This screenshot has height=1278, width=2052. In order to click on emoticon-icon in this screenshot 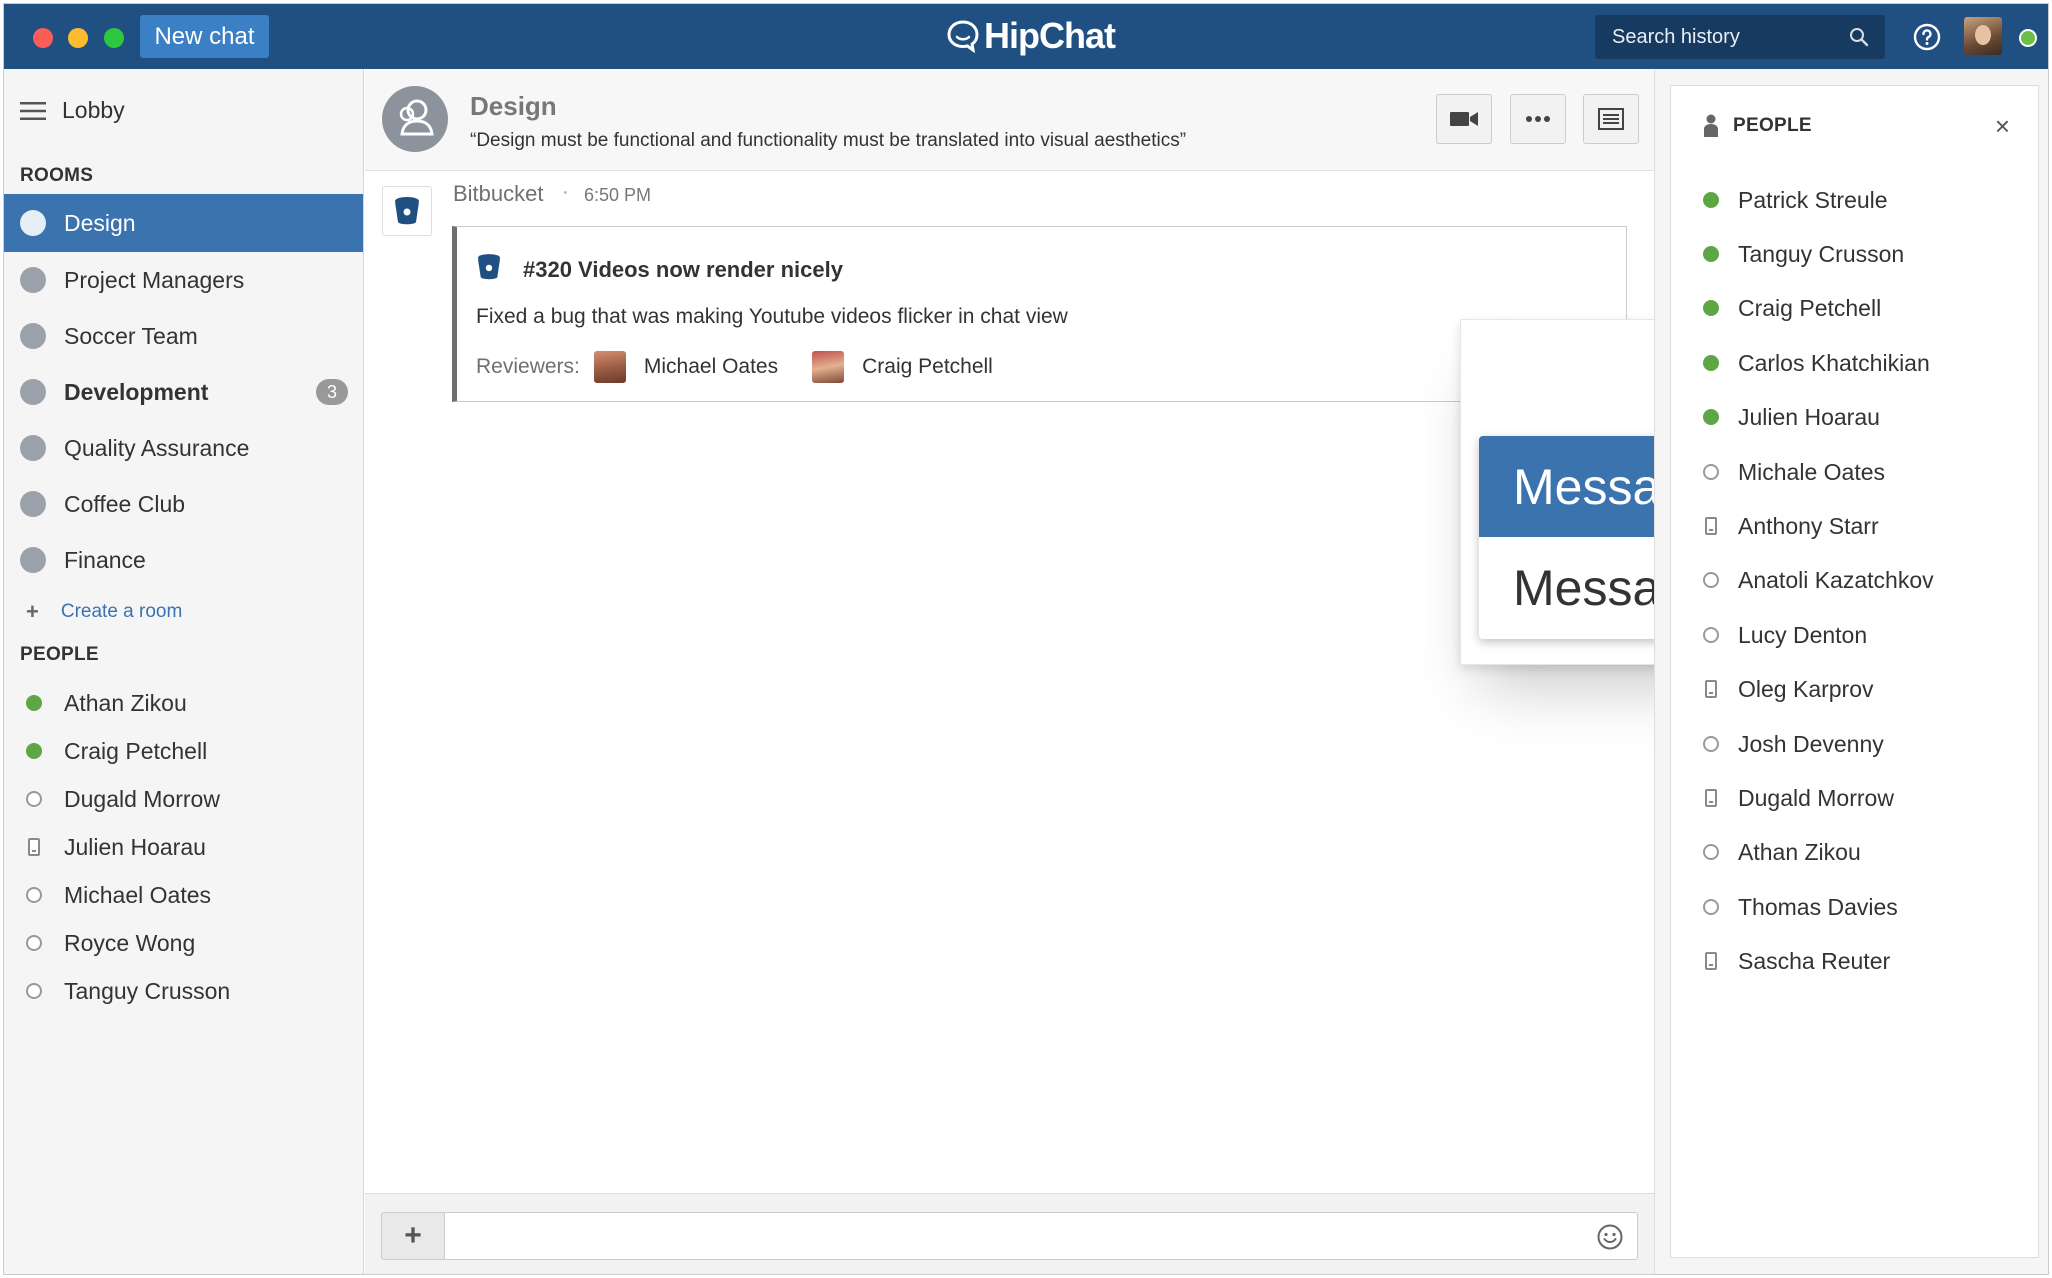, I will do `click(1610, 1237)`.